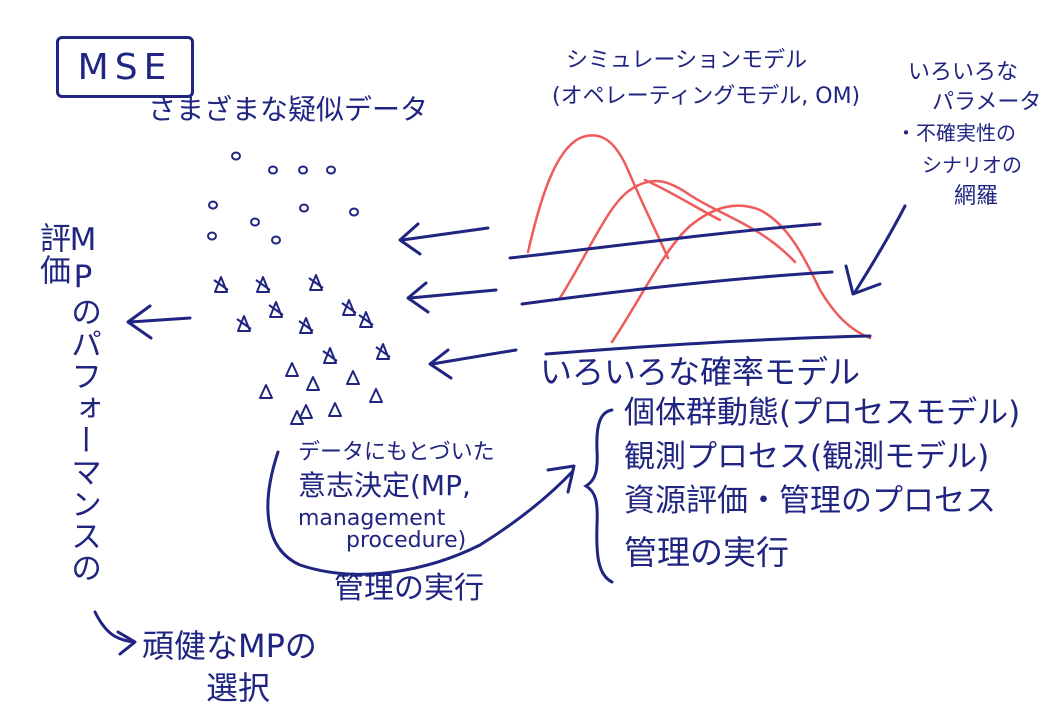  Describe the element at coordinates (126, 643) in the screenshot. I see `arrow-to-robust-head` at that location.